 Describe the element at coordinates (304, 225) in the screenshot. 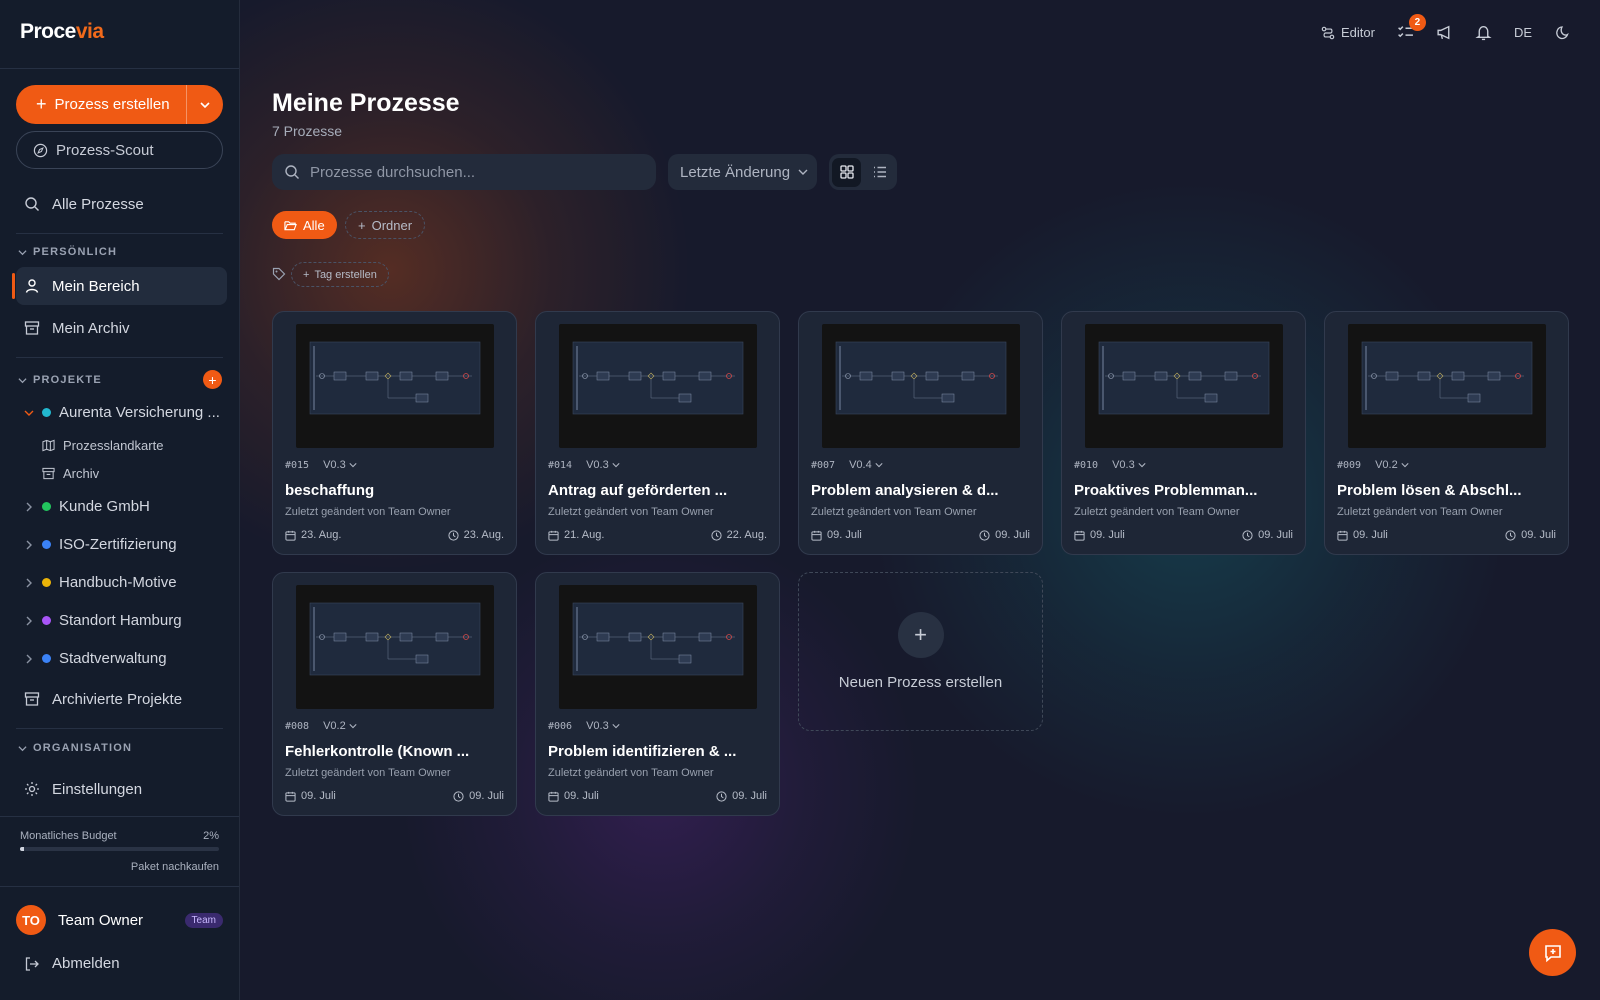

I see `folder-filter-all: Alle` at that location.